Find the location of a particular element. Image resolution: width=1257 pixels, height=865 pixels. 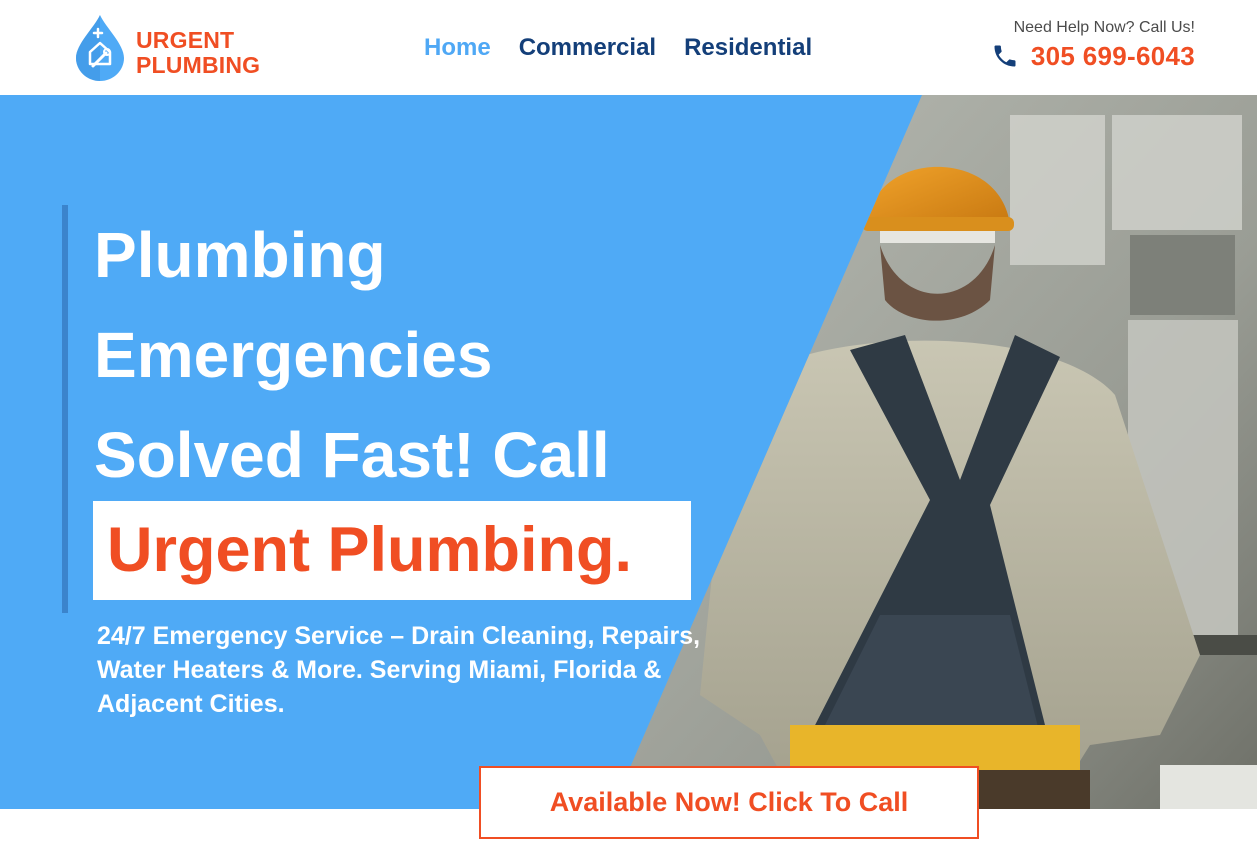

header-phone-link: 305 699-6043 is located at coordinates (1113, 56).